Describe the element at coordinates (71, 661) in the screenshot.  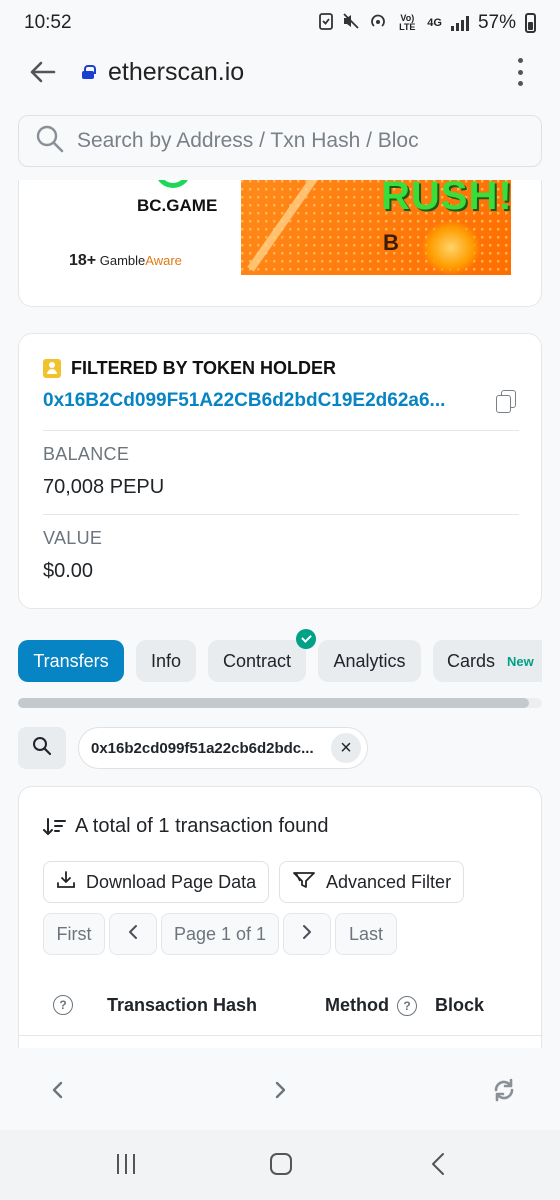
I see `tab-transfers: Transfers` at that location.